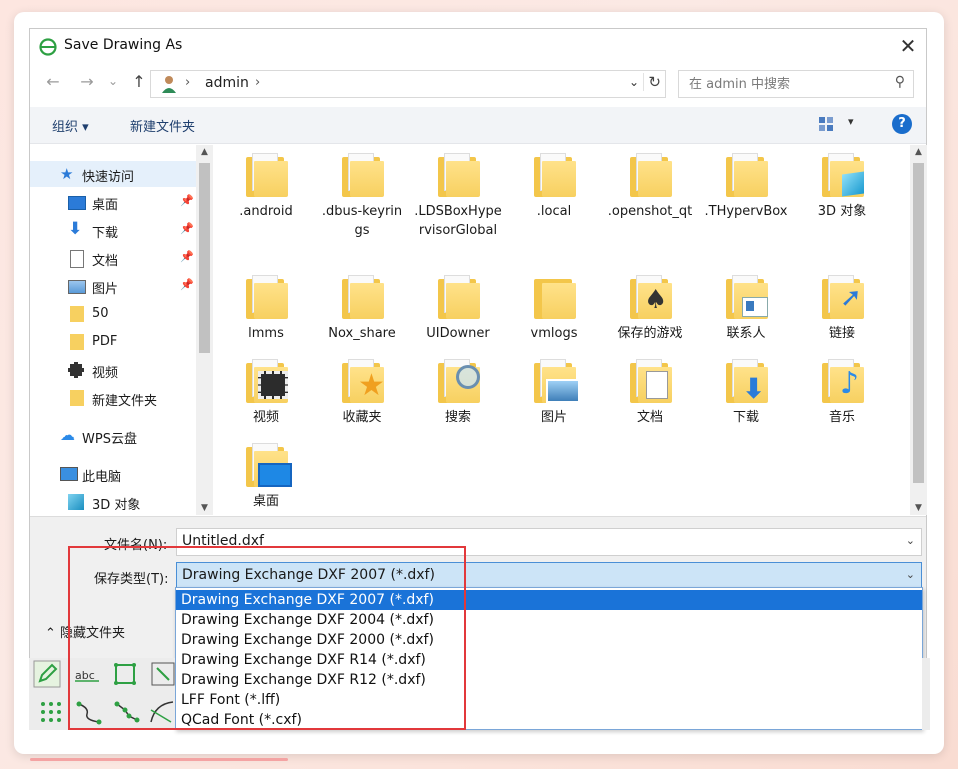 The height and width of the screenshot is (769, 958). What do you see at coordinates (650, 183) in the screenshot?
I see `file-item: .openshot_qt` at bounding box center [650, 183].